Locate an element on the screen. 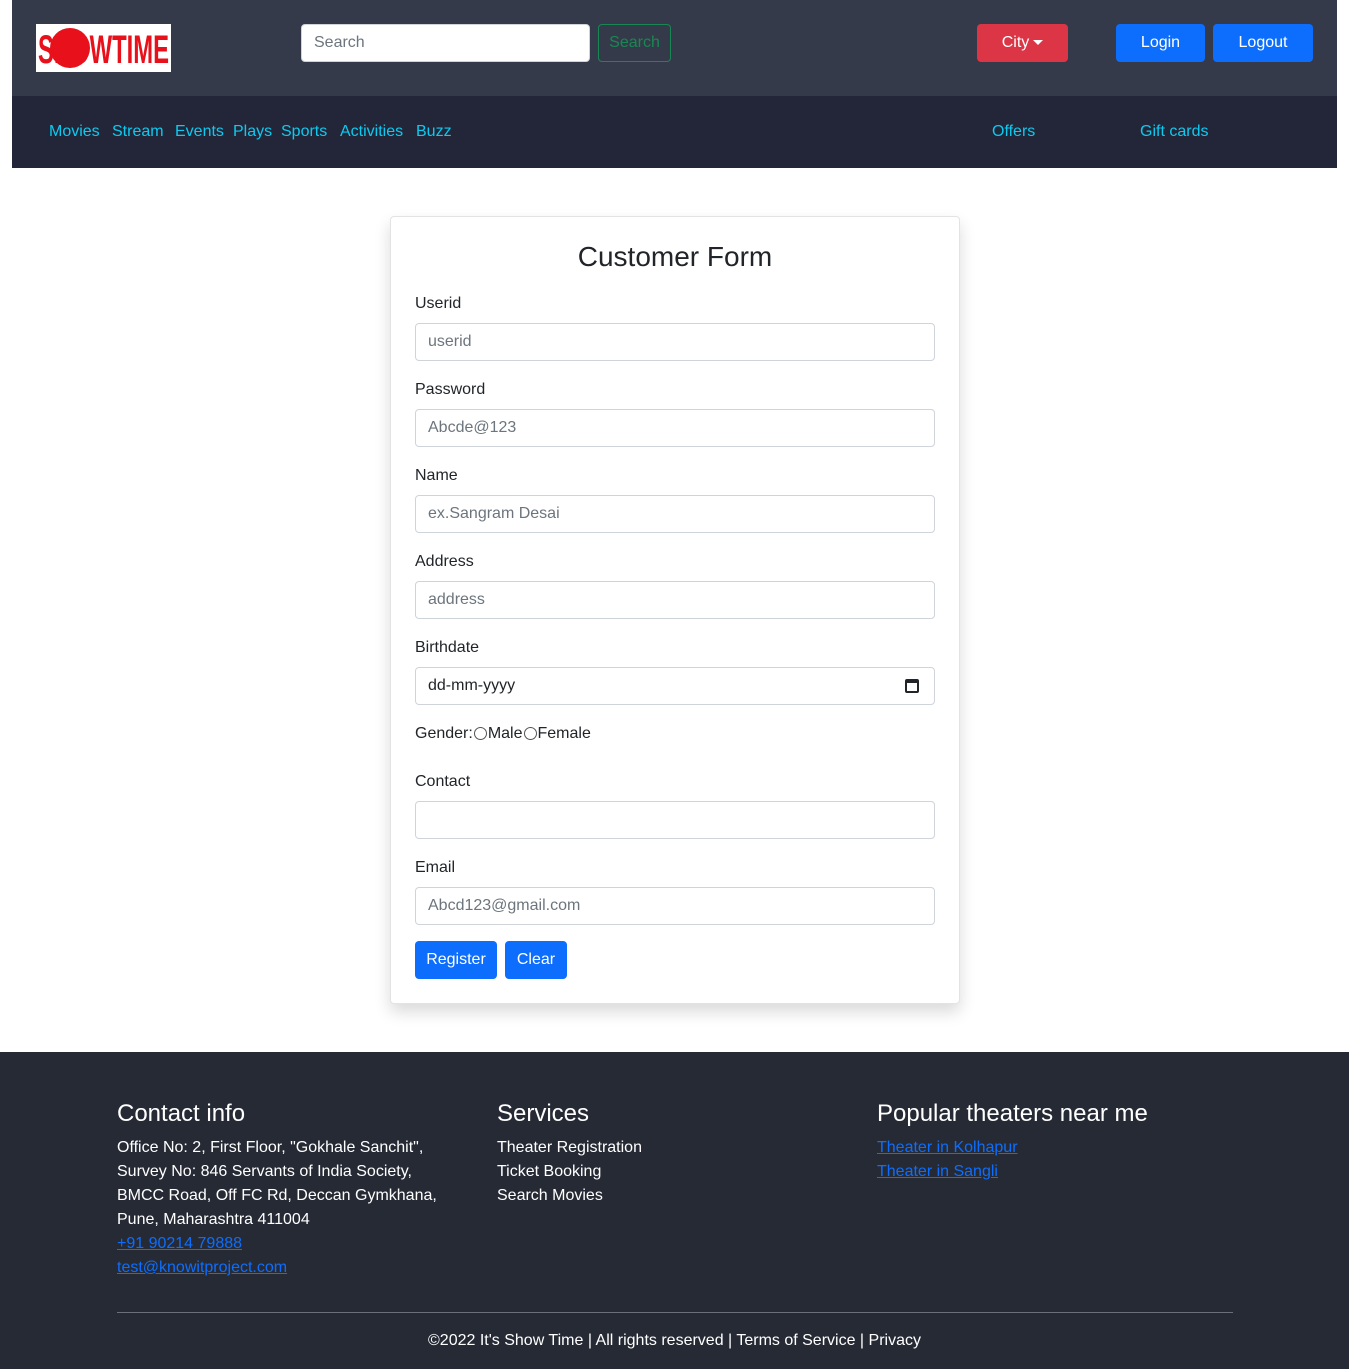 The image size is (1349, 1369). gender-male-label: Male is located at coordinates (505, 733).